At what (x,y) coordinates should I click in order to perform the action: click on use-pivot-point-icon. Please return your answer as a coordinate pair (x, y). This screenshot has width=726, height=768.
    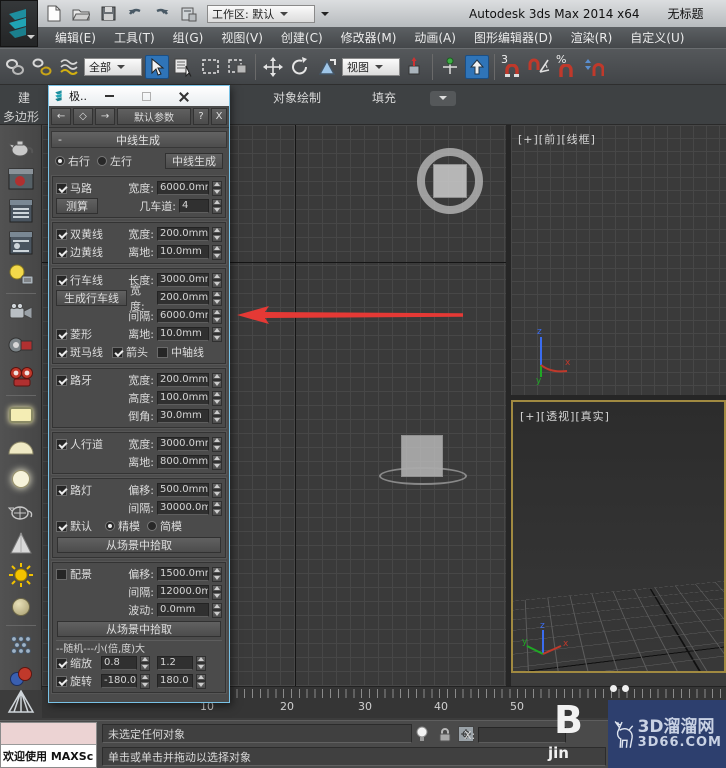
    Looking at the image, I should click on (415, 67).